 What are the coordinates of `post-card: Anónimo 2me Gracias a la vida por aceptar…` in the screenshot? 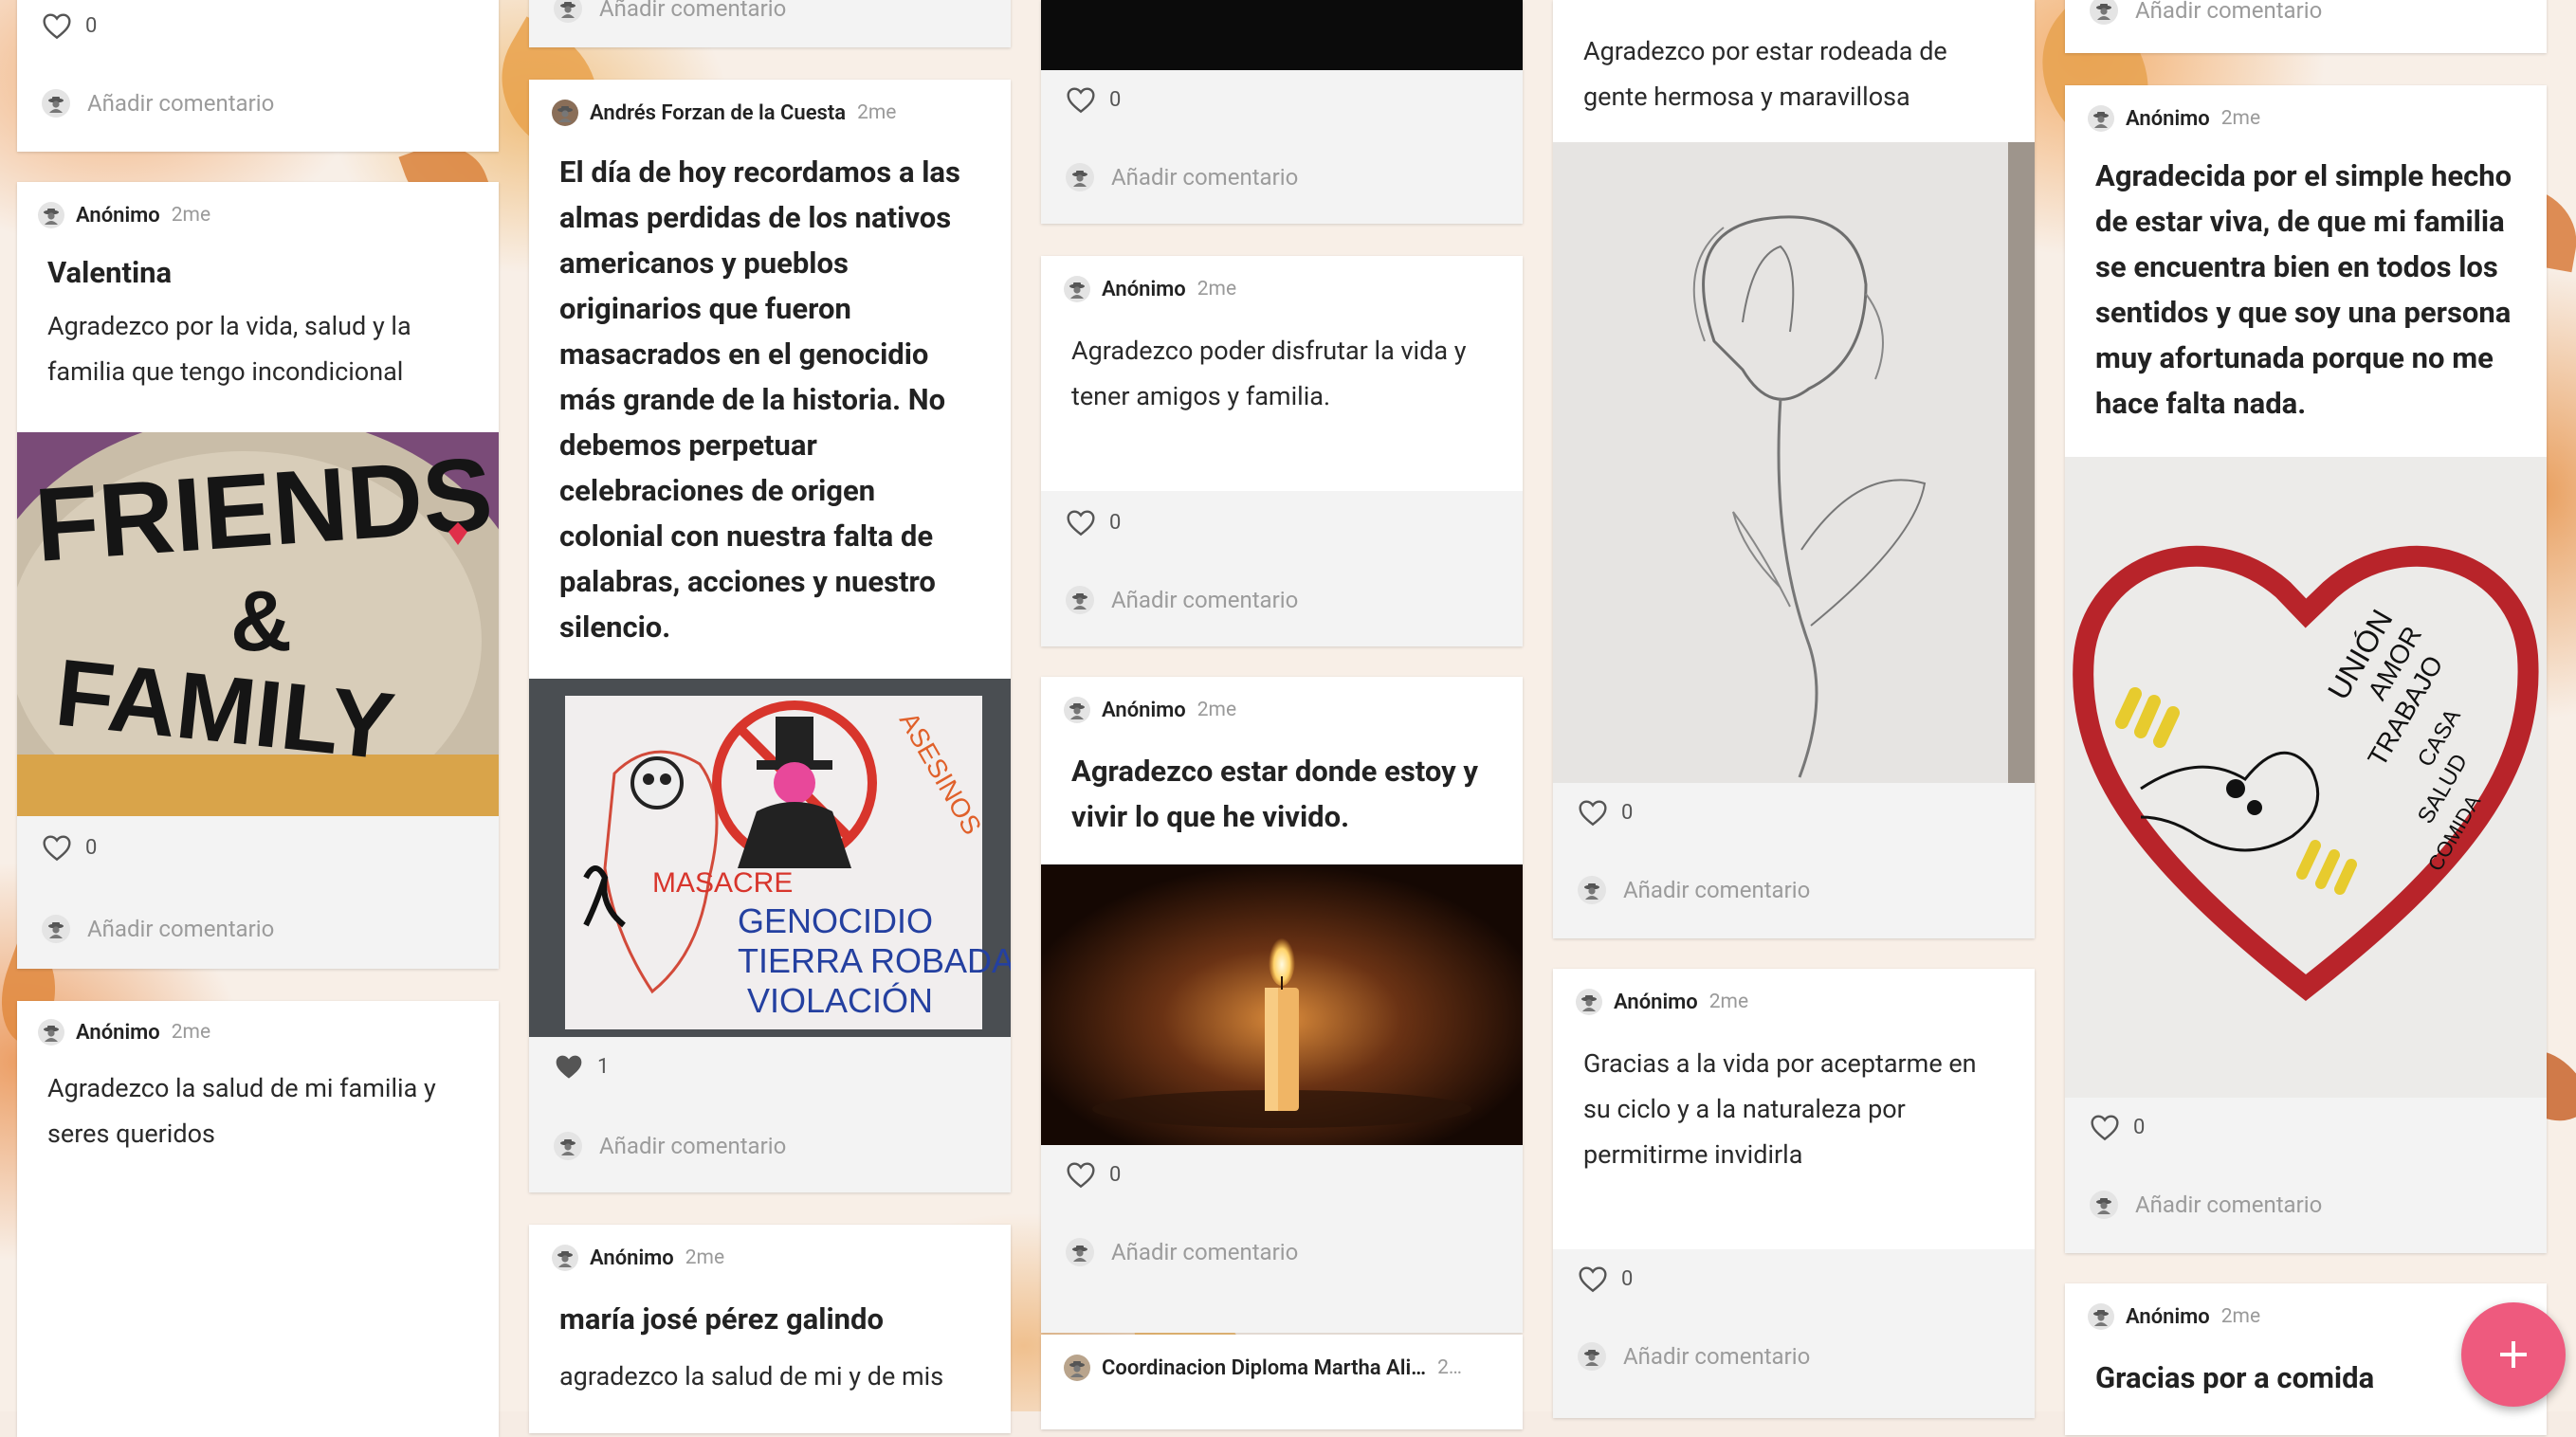 It's located at (1794, 1194).